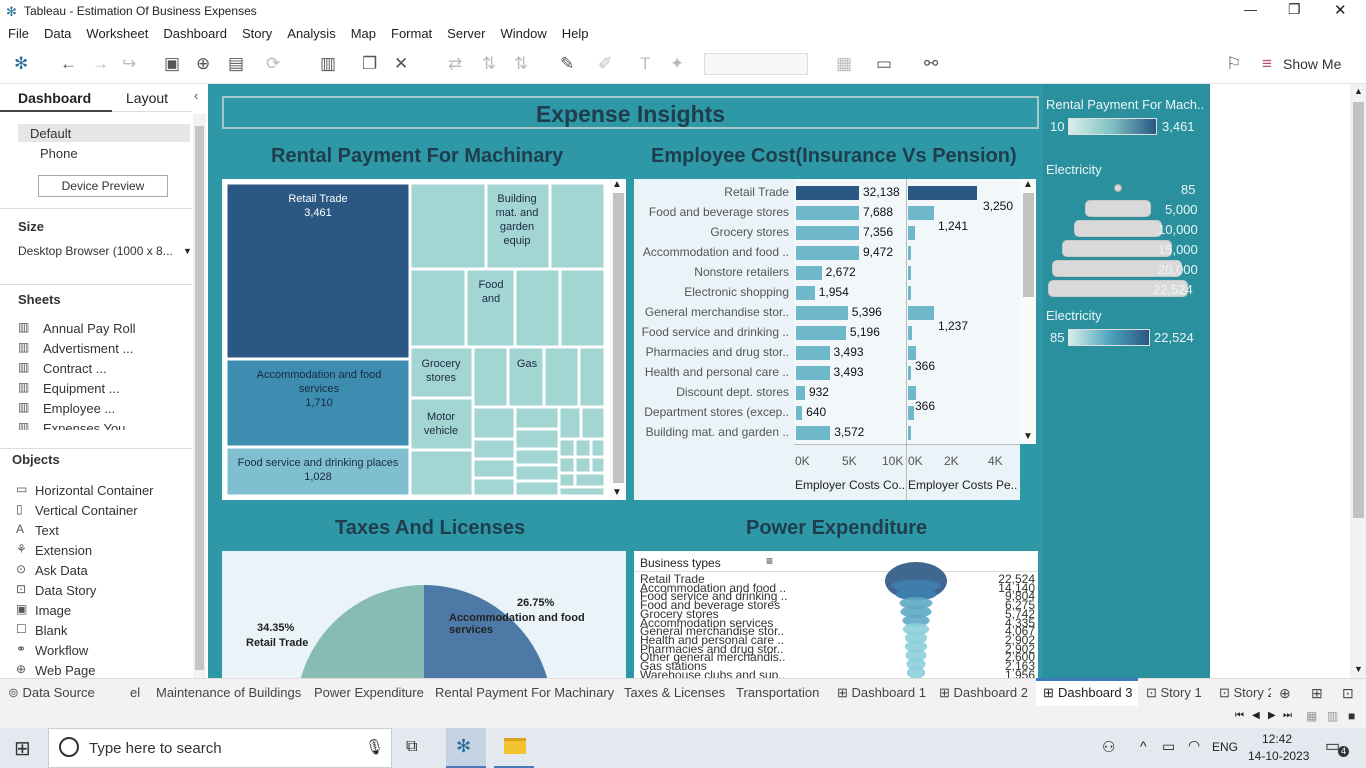 The image size is (1366, 768). I want to click on treemap-label-grocery: Grocery stores, so click(441, 371).